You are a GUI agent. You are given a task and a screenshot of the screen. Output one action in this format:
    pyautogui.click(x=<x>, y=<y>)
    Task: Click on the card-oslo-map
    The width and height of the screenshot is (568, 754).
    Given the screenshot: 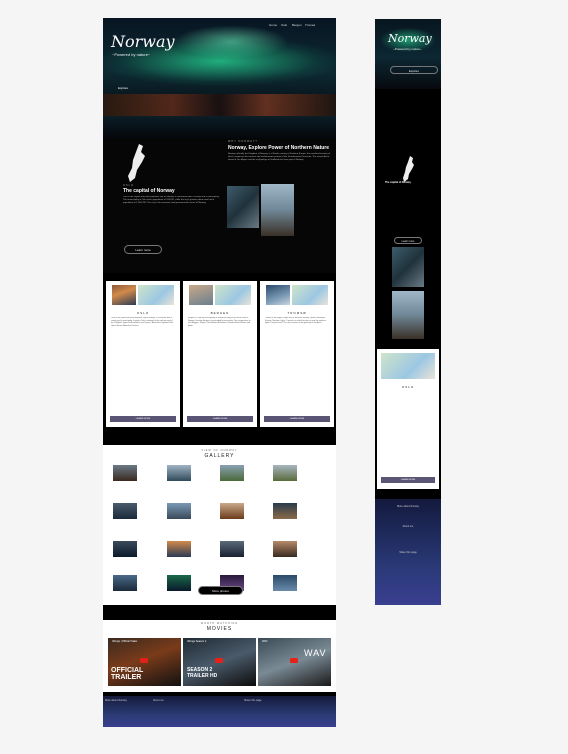 What is the action you would take?
    pyautogui.click(x=156, y=295)
    